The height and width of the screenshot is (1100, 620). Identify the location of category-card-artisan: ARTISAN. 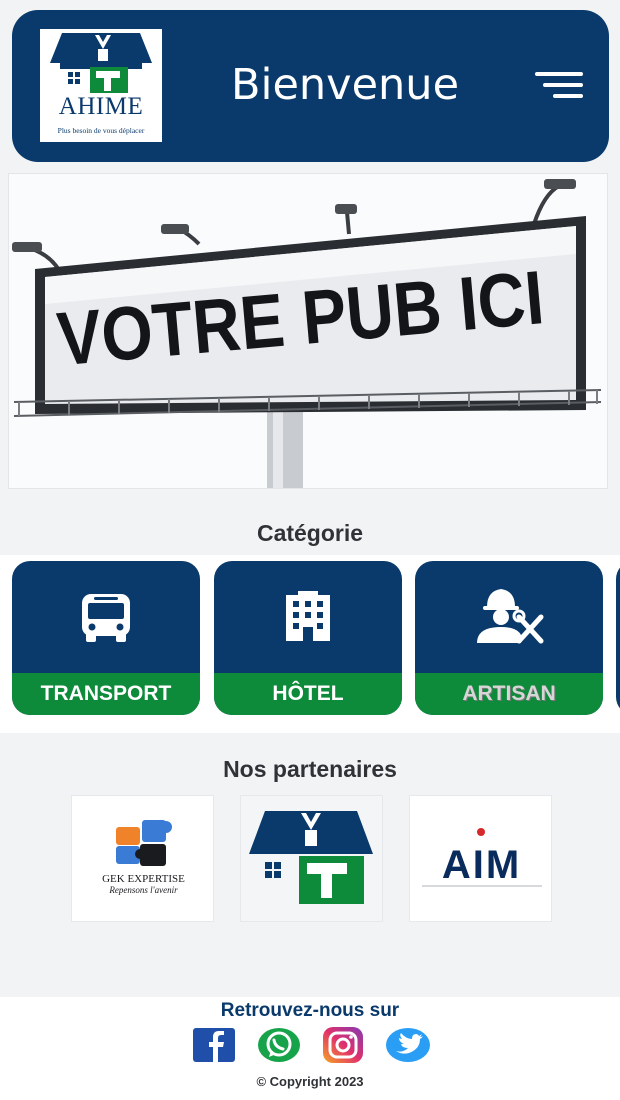
(509, 638).